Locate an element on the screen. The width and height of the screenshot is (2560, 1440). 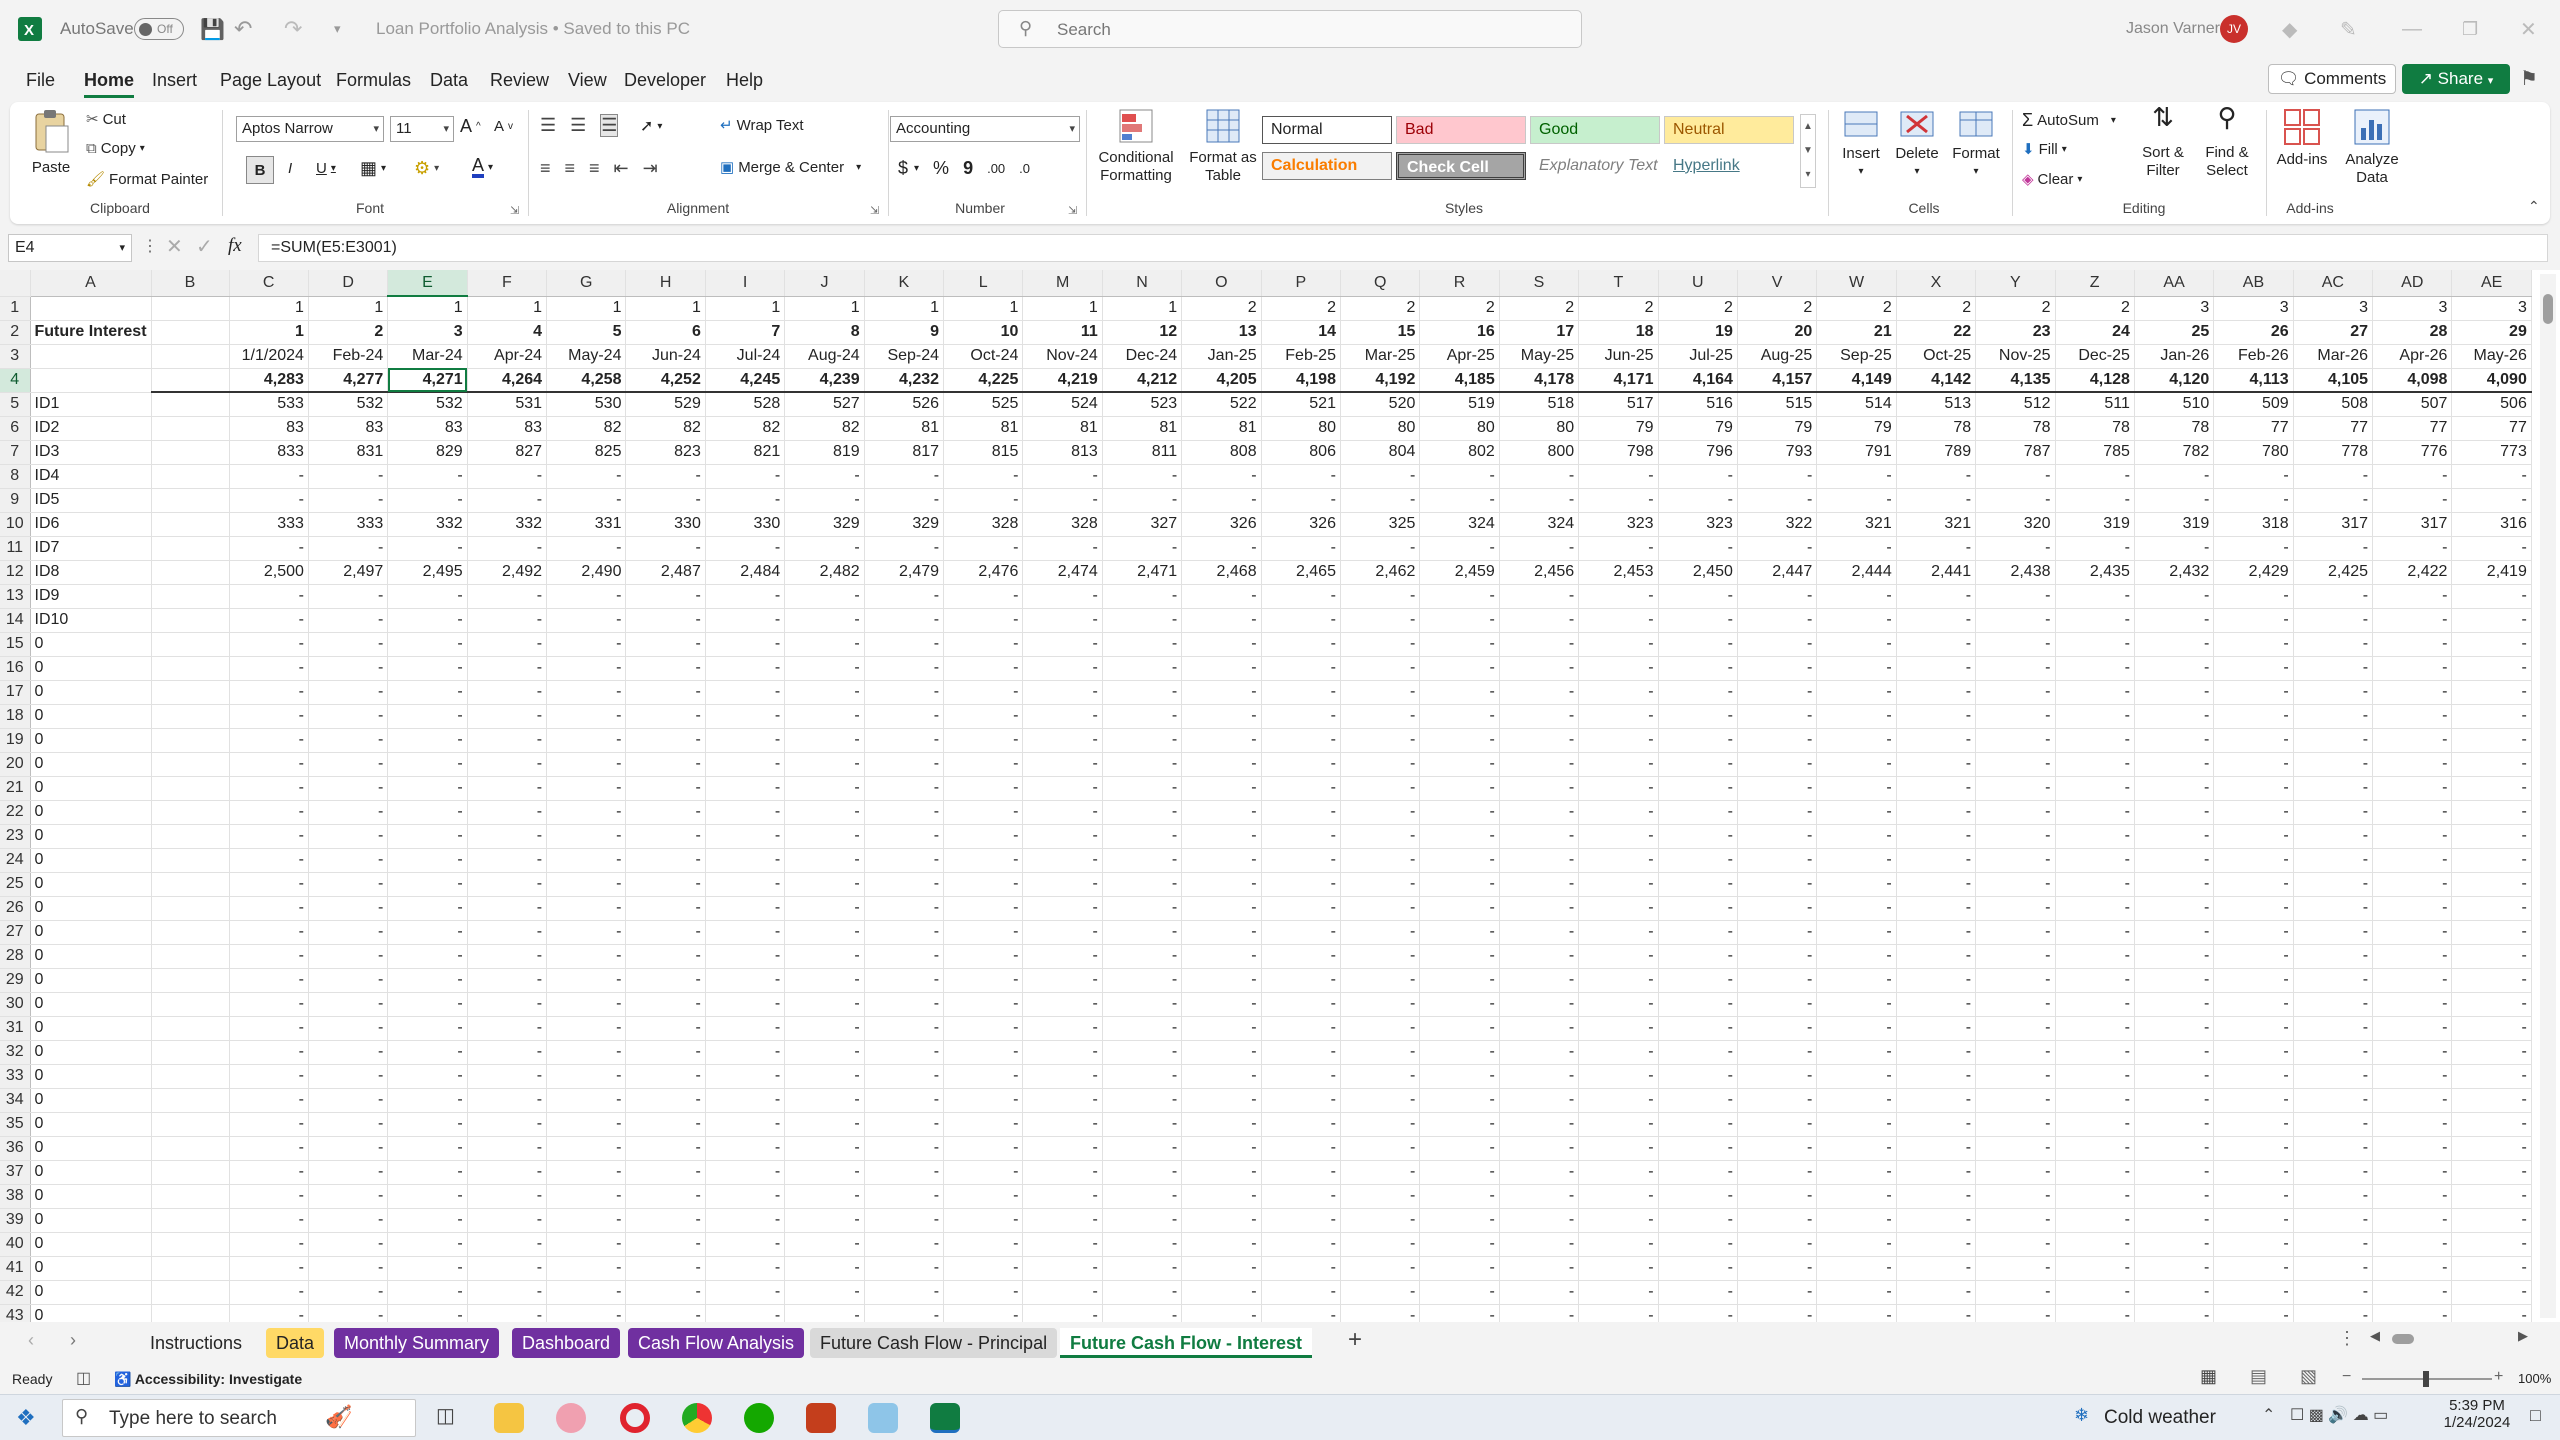
align-right-icon: ≡ is located at coordinates (594, 168).